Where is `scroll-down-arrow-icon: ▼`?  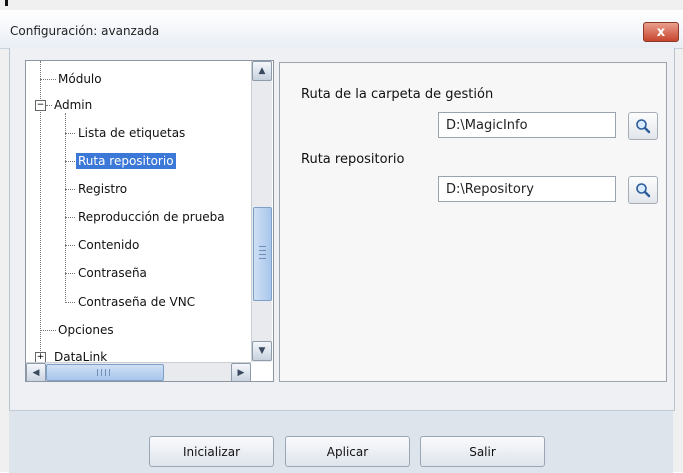 scroll-down-arrow-icon: ▼ is located at coordinates (262, 351).